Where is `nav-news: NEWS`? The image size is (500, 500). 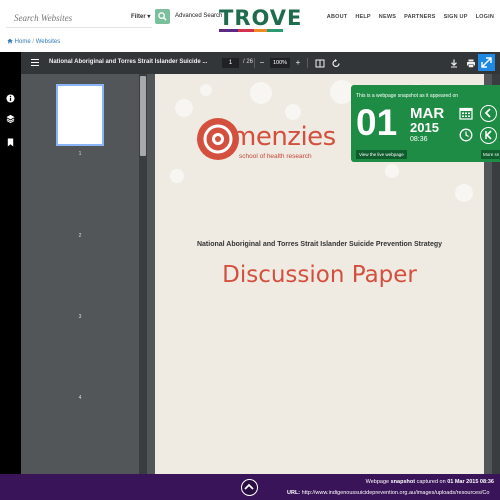 nav-news: NEWS is located at coordinates (387, 17).